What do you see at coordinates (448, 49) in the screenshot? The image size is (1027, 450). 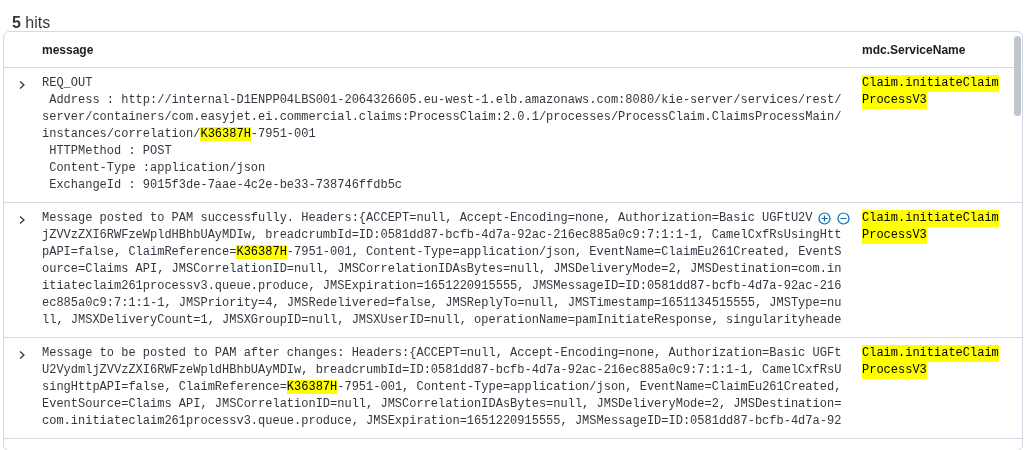 I see `column-header: message` at bounding box center [448, 49].